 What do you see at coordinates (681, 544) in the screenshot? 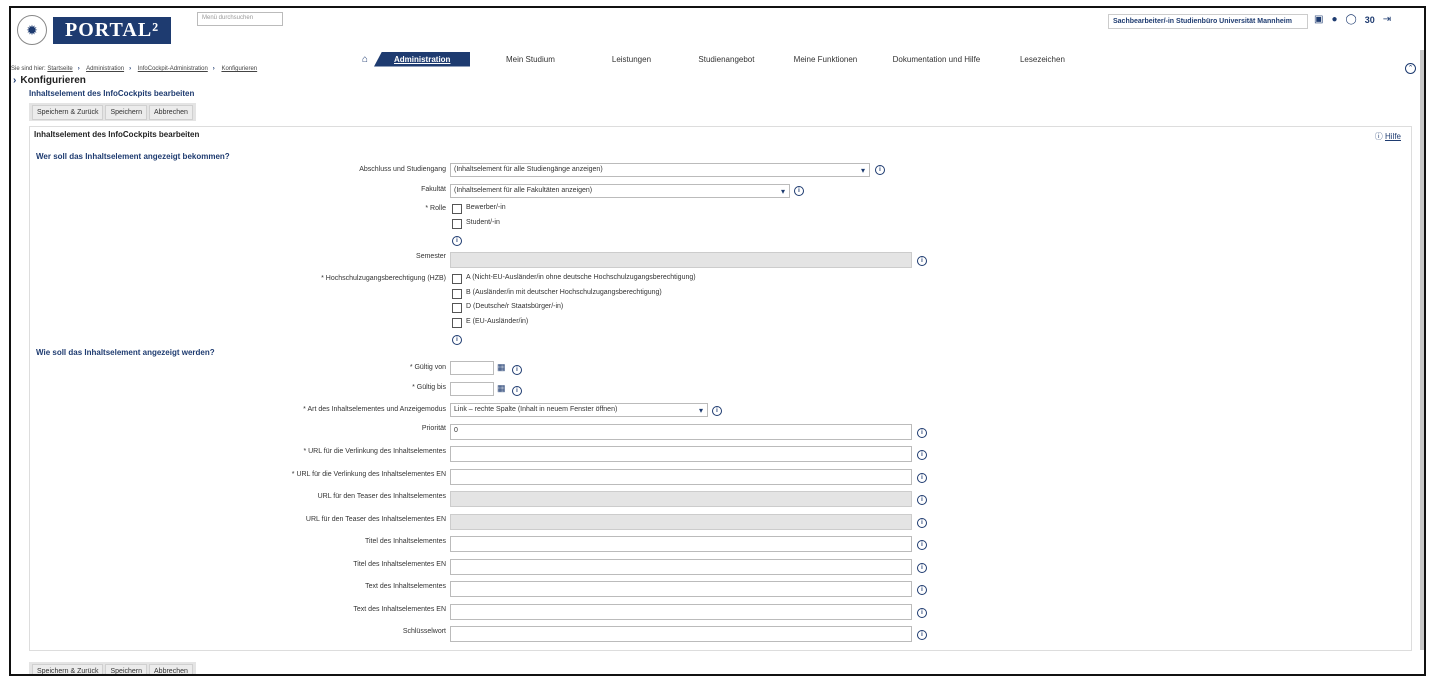
I see `title-input` at bounding box center [681, 544].